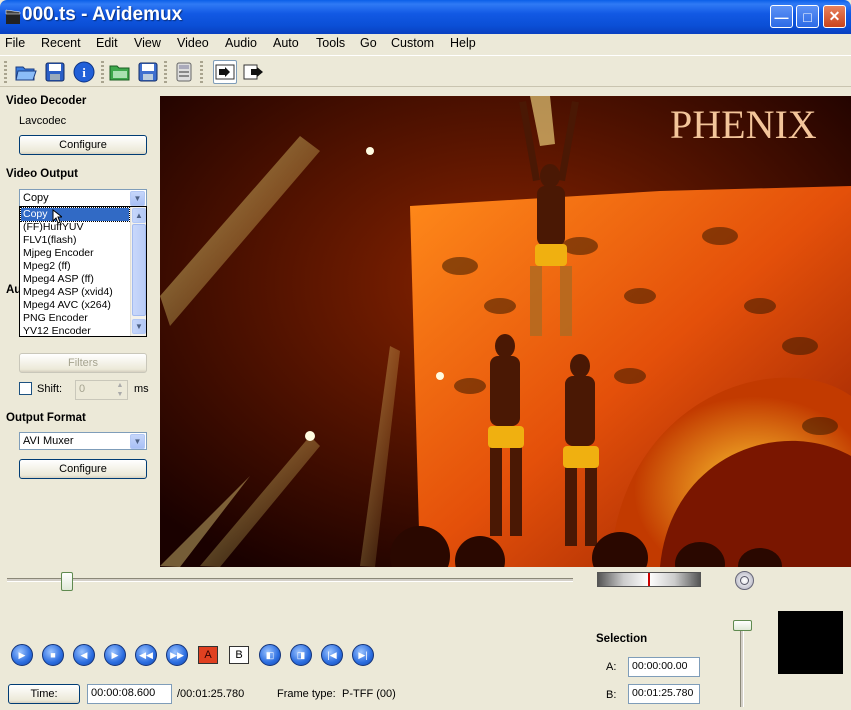  Describe the element at coordinates (75, 253) in the screenshot. I see `dropdown-option: Mjpeg Encoder` at that location.